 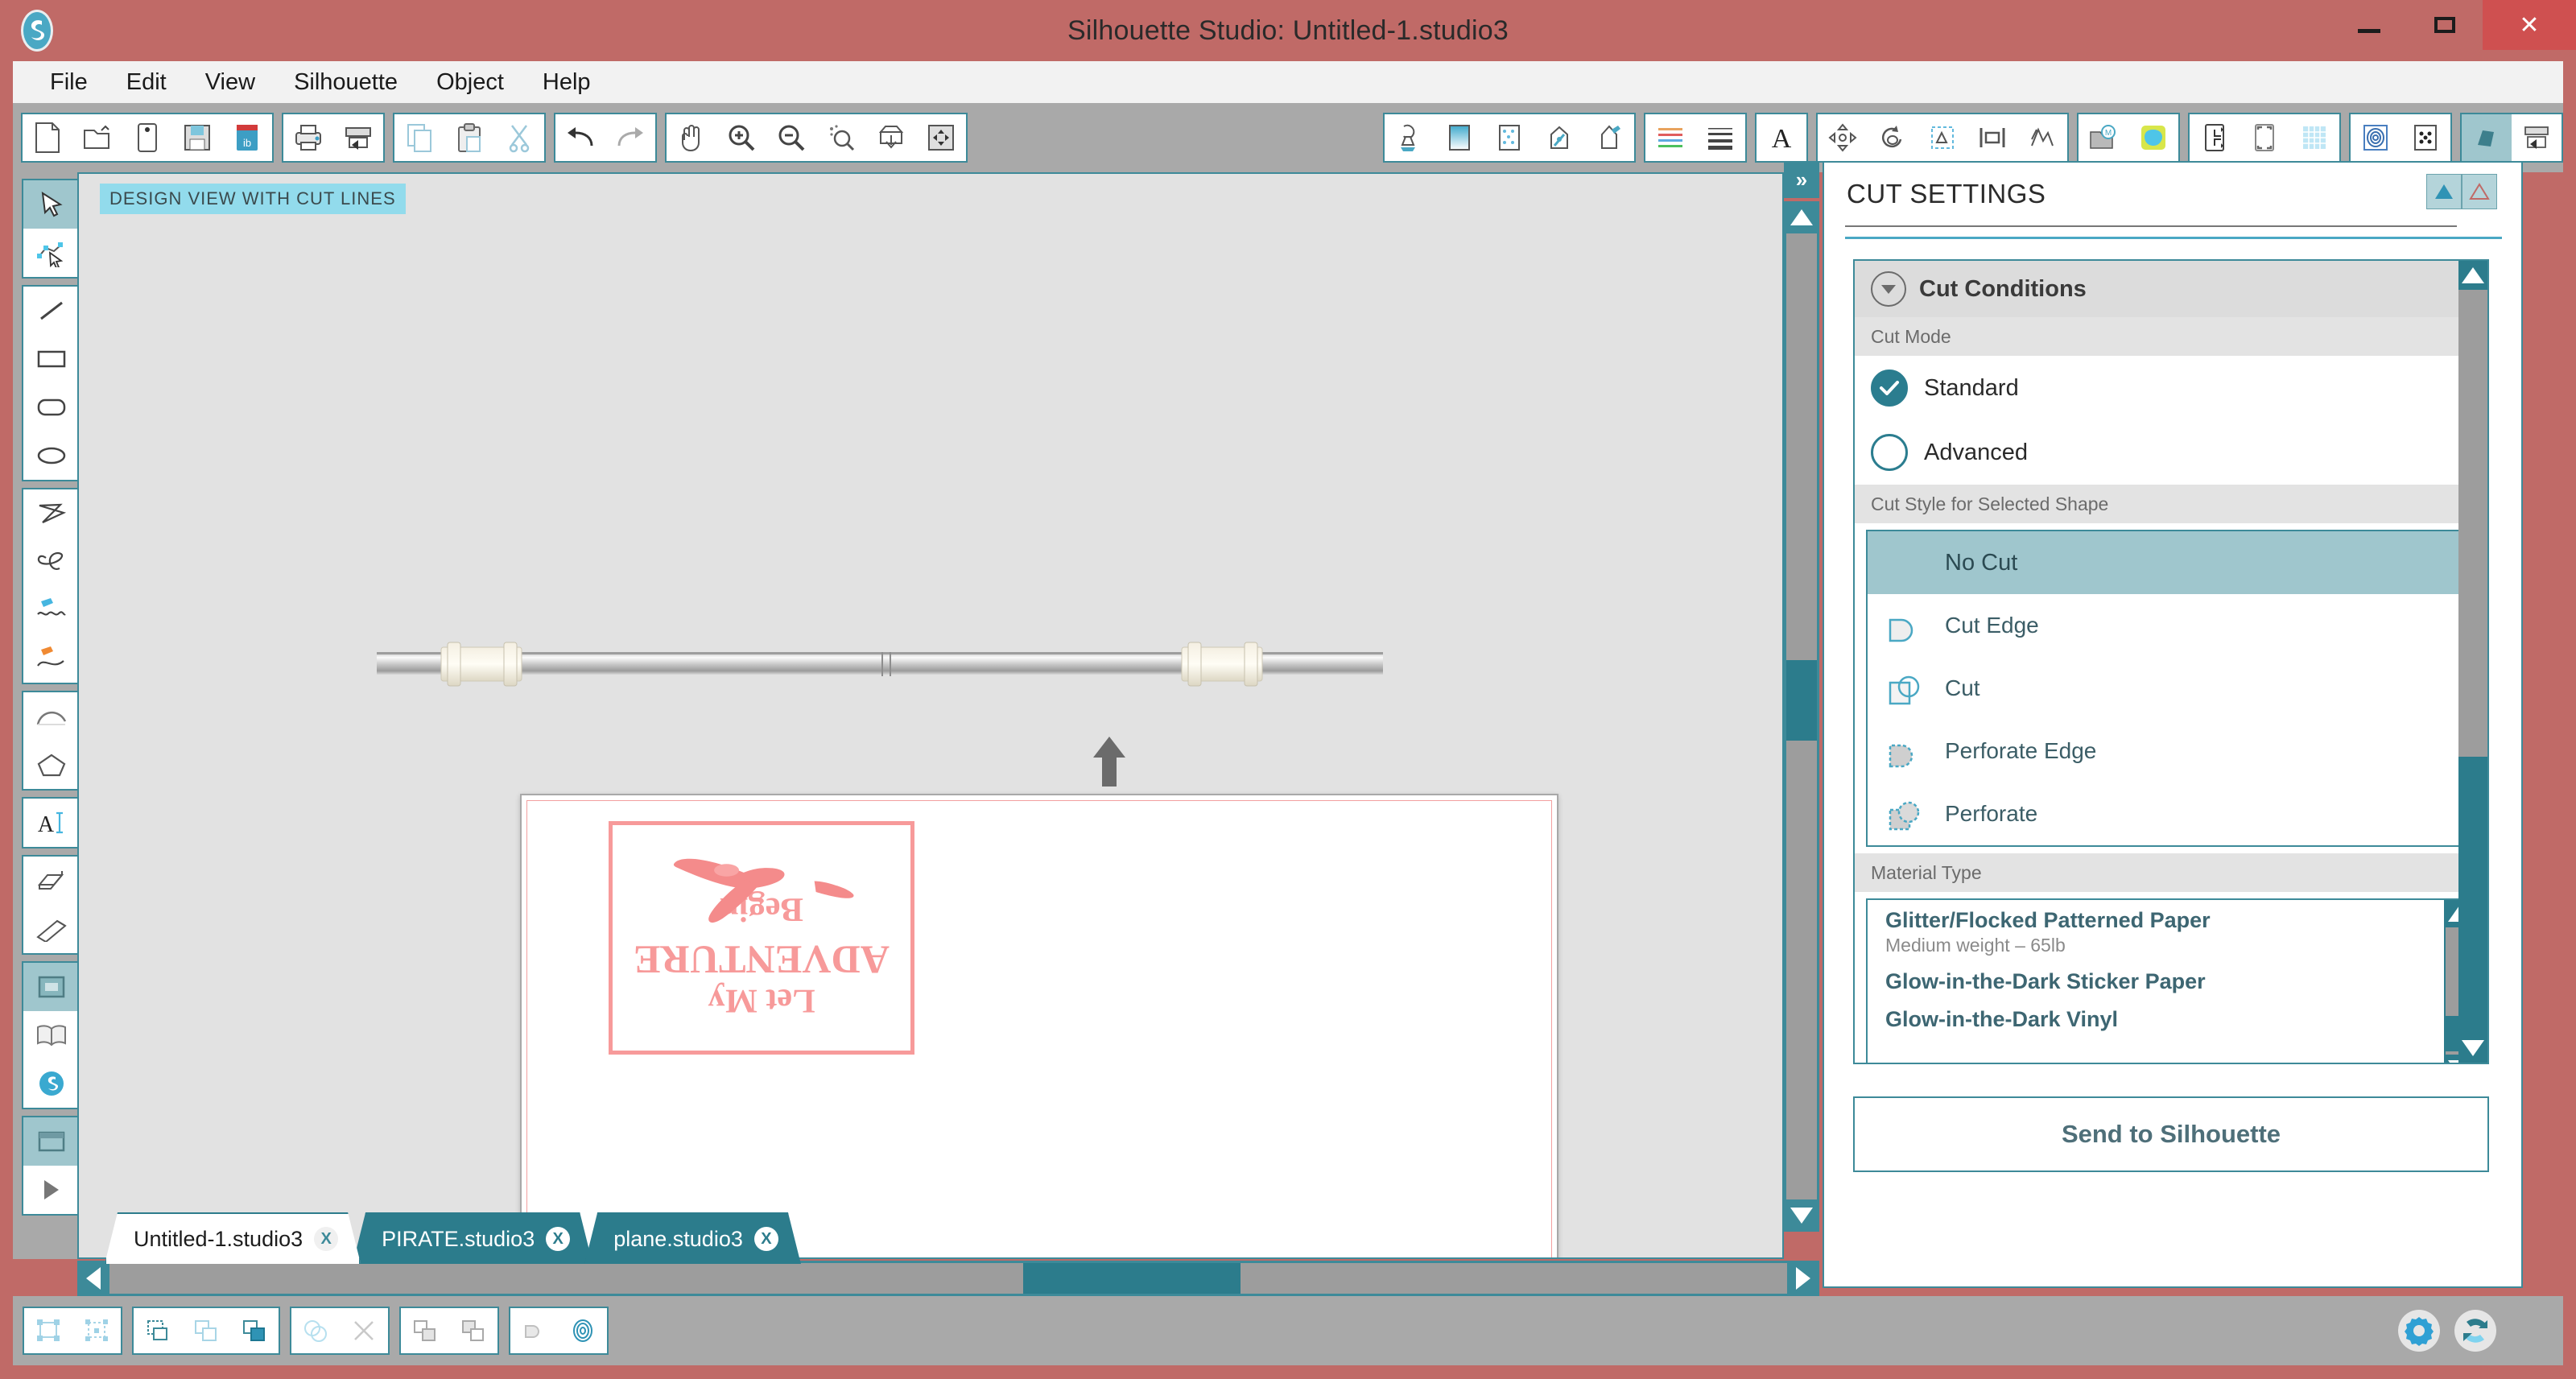 What do you see at coordinates (51, 407) in the screenshot?
I see `rounded-rectangle-tool-icon` at bounding box center [51, 407].